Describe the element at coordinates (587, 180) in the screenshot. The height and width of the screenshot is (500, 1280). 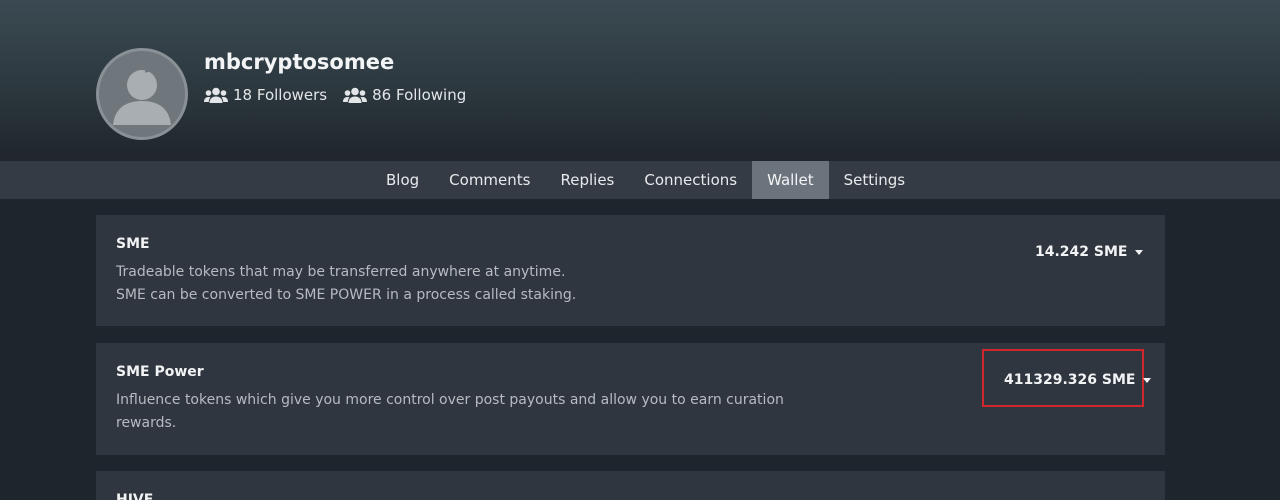
I see `tab-replies: Replies` at that location.